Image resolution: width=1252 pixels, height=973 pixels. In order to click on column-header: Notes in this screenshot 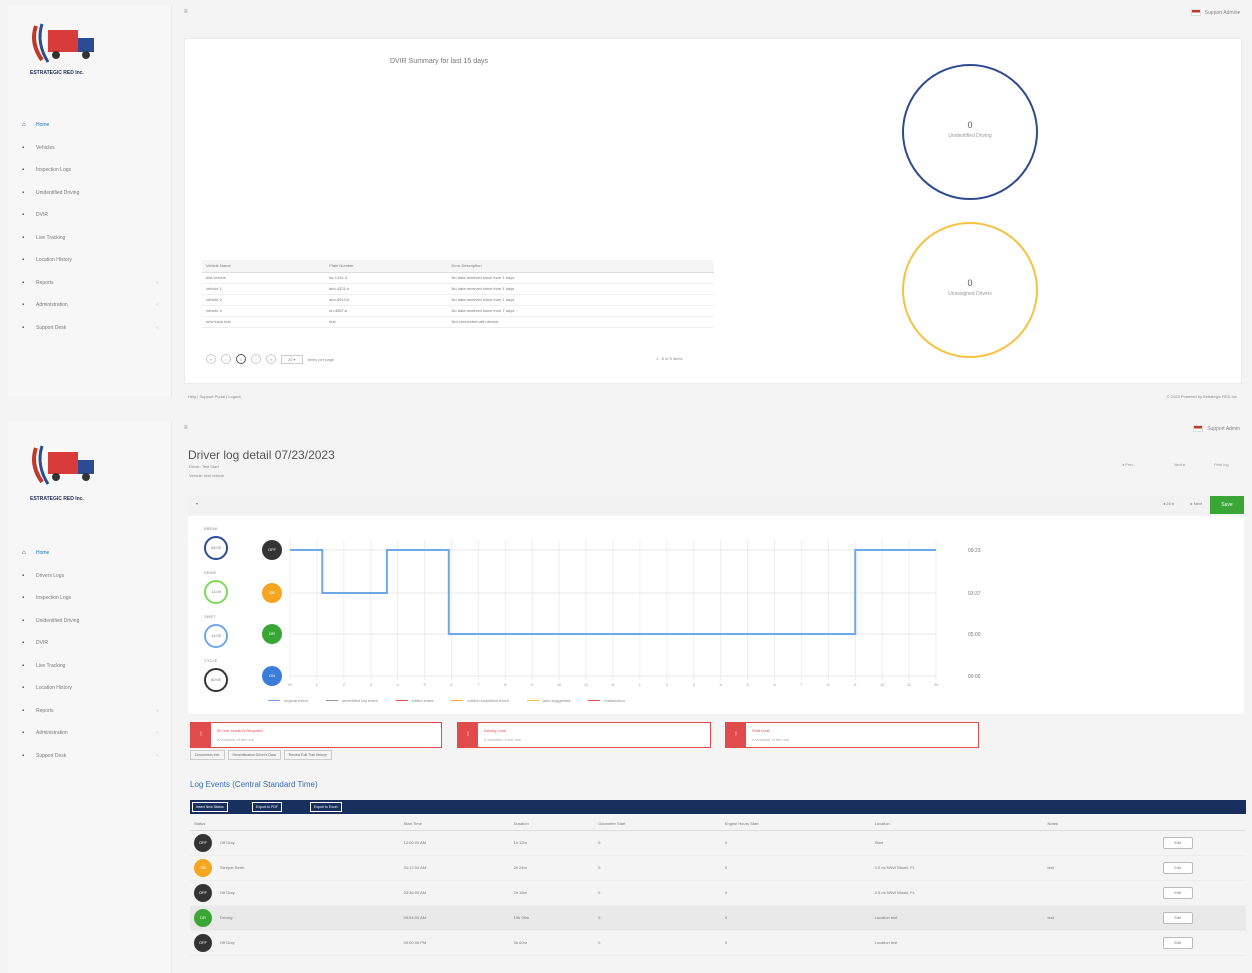, I will do `click(1076, 824)`.